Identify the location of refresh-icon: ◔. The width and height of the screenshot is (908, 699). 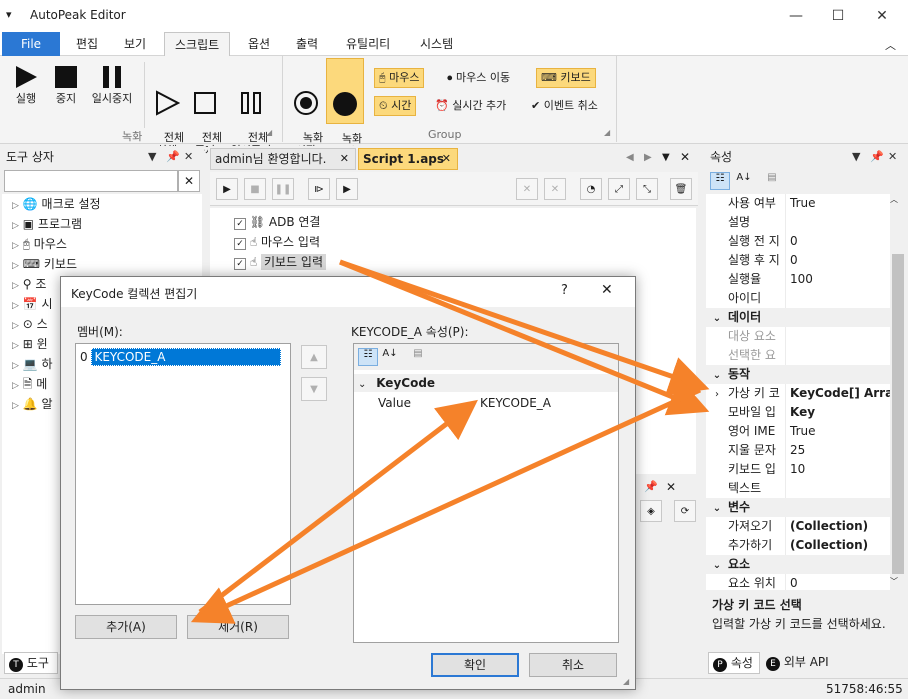
(591, 189).